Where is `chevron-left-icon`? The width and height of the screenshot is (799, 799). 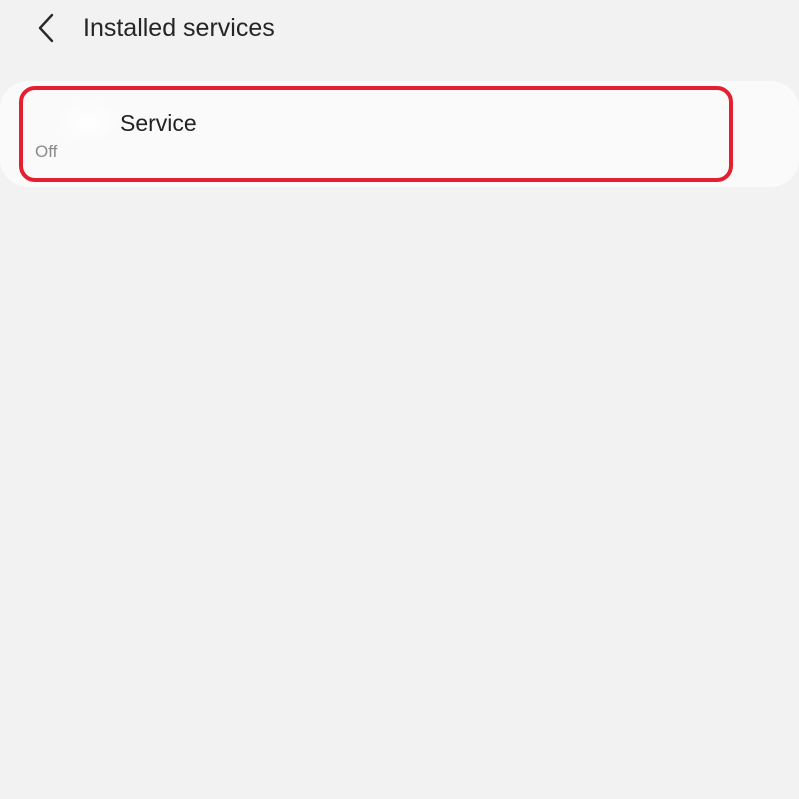 chevron-left-icon is located at coordinates (46, 28).